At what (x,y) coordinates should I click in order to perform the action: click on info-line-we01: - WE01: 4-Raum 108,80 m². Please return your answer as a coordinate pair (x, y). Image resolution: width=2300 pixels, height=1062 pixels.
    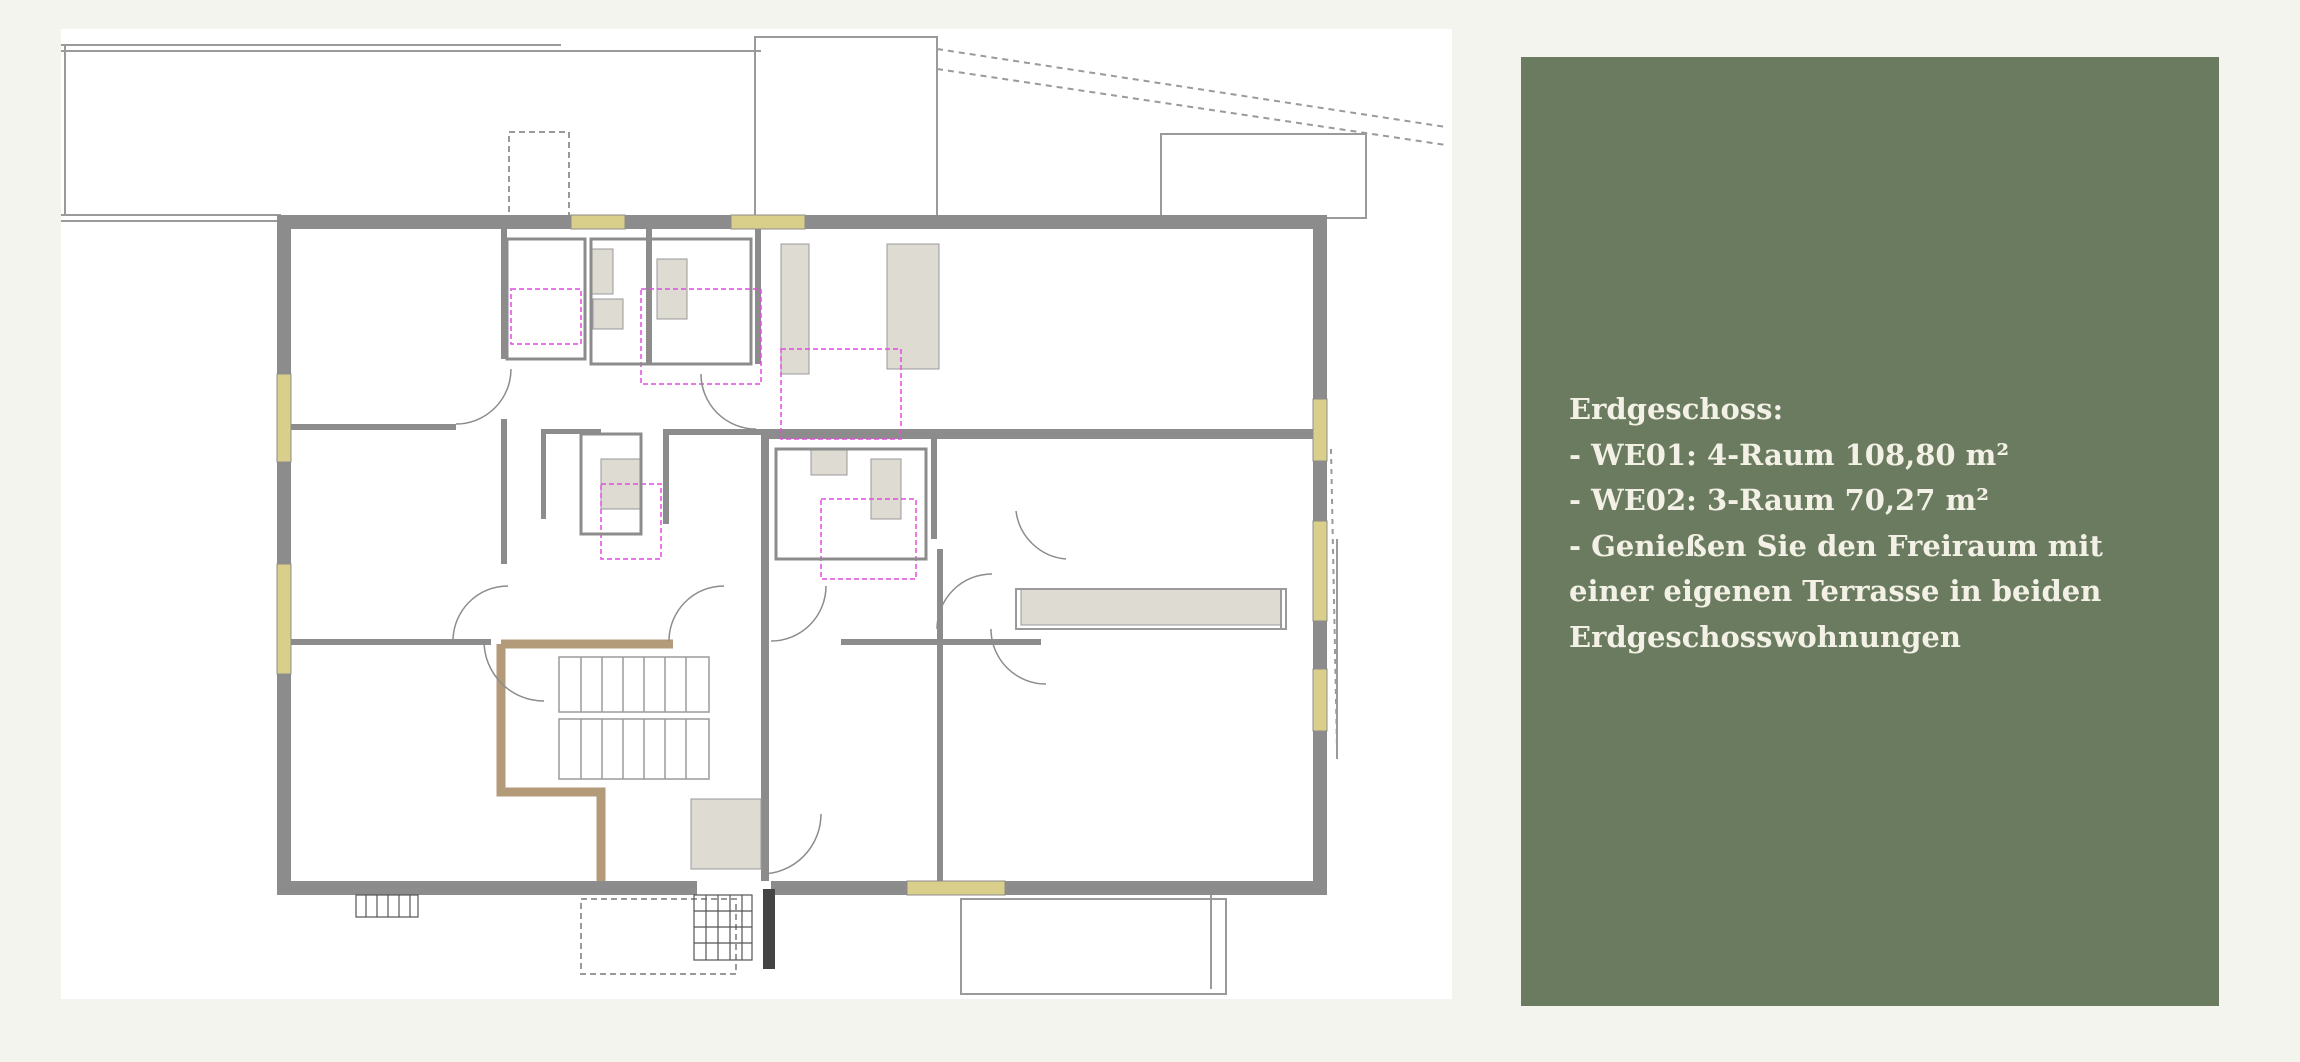
    Looking at the image, I should click on (1789, 454).